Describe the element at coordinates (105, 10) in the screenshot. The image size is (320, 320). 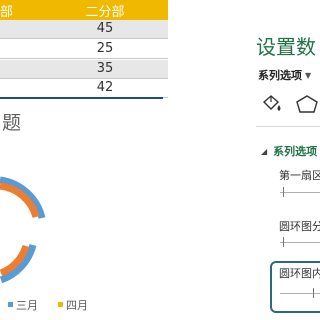
I see `header-cell-second-branch: 二分部` at that location.